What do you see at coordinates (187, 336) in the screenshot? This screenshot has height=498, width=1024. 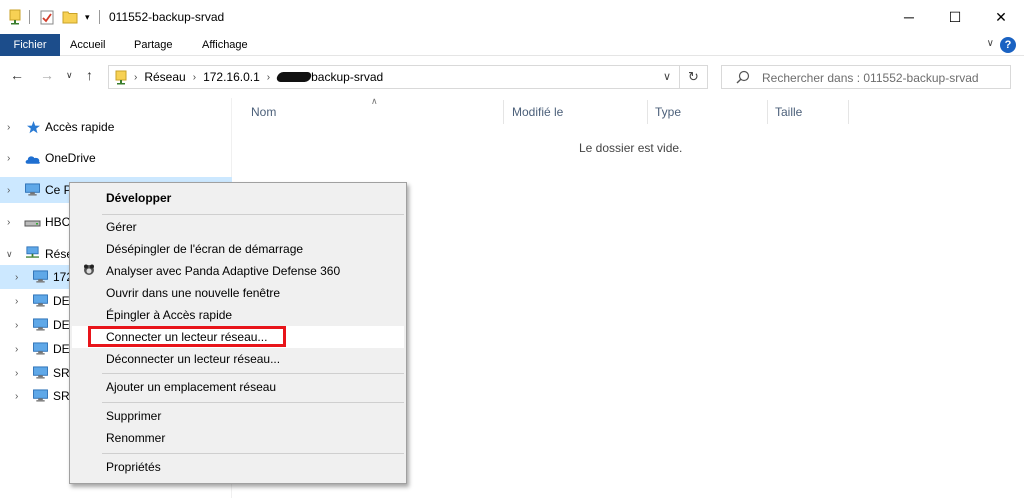 I see `highlight-annotation` at bounding box center [187, 336].